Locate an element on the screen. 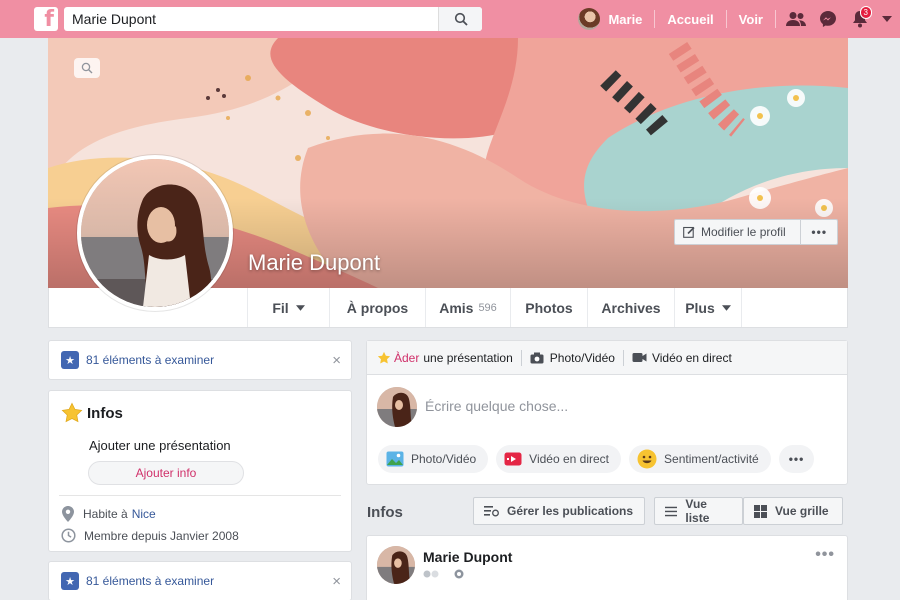 The height and width of the screenshot is (600, 900). list-view-button: Vue liste is located at coordinates (698, 511).